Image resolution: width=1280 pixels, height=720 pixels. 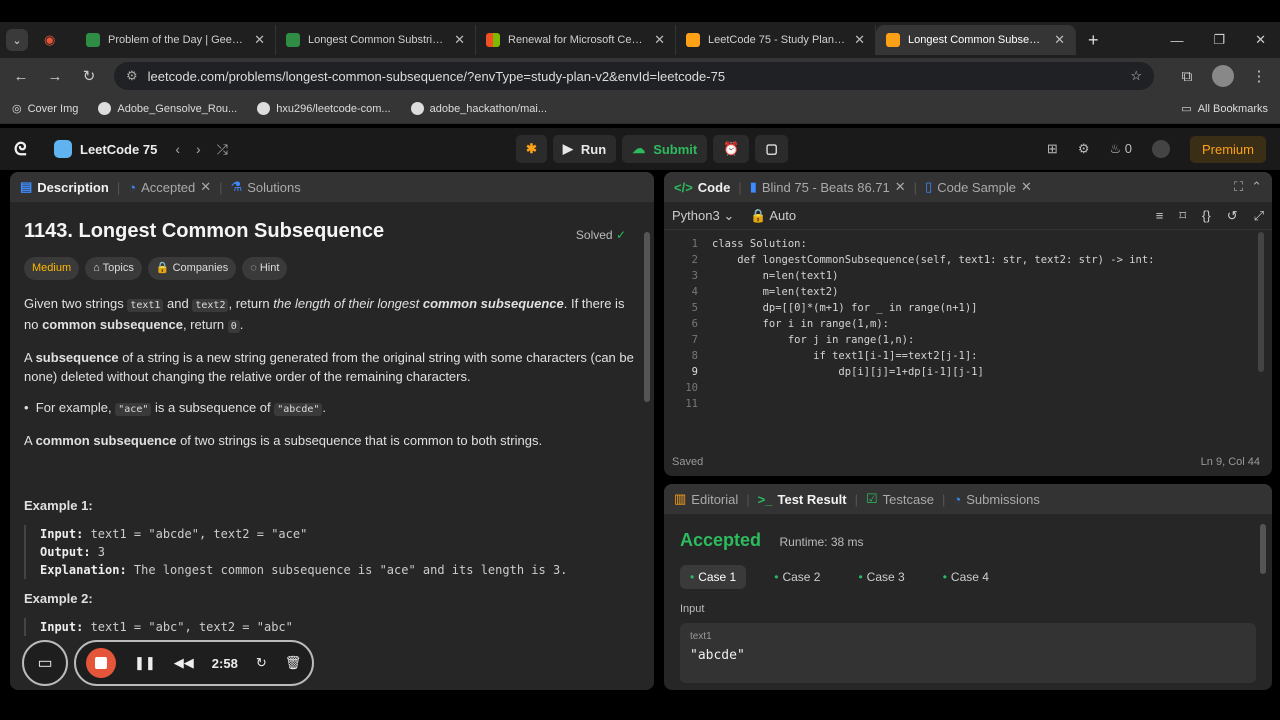 I want to click on debug-button: ✱, so click(x=531, y=149).